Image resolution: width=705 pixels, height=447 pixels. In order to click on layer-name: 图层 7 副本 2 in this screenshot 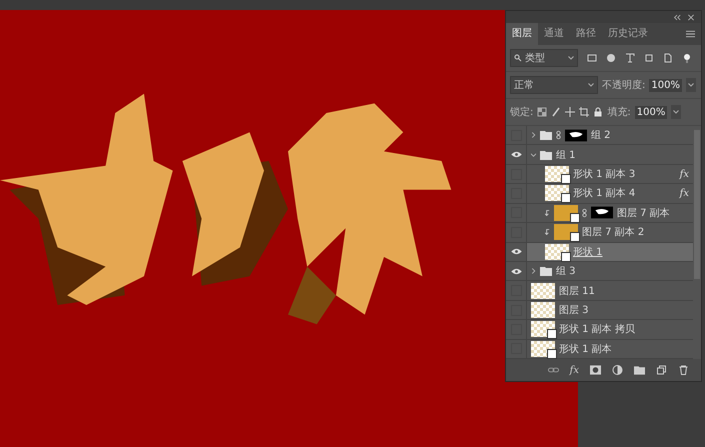, I will do `click(613, 233)`.